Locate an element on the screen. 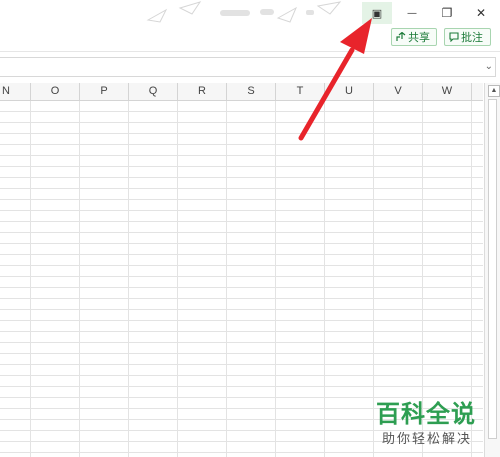  watermark-logo: 百科全说 助你轻松解决 is located at coordinates (429, 421).